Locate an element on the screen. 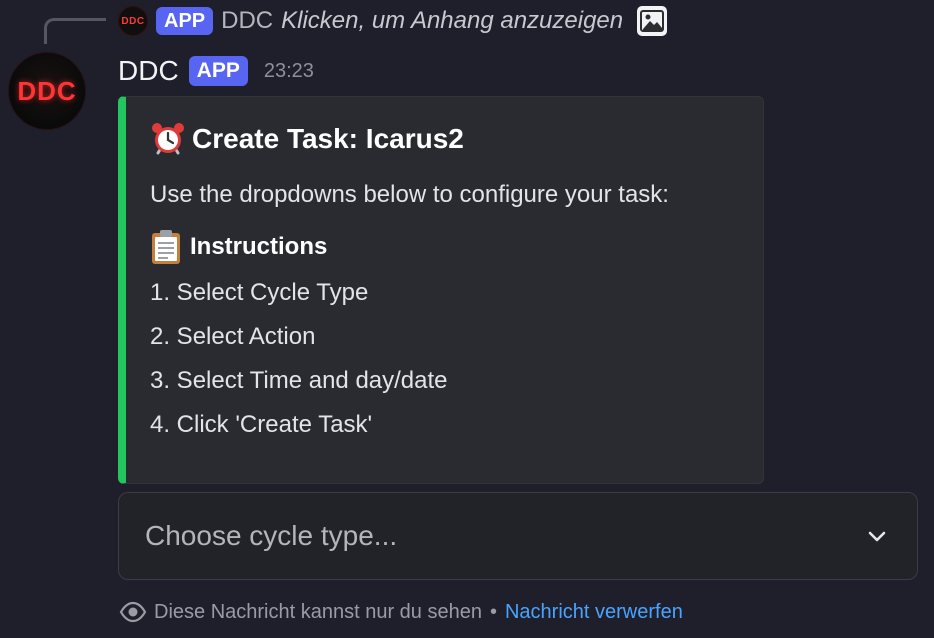  instruction-step: 4. Click 'Create Task' is located at coordinates (261, 424).